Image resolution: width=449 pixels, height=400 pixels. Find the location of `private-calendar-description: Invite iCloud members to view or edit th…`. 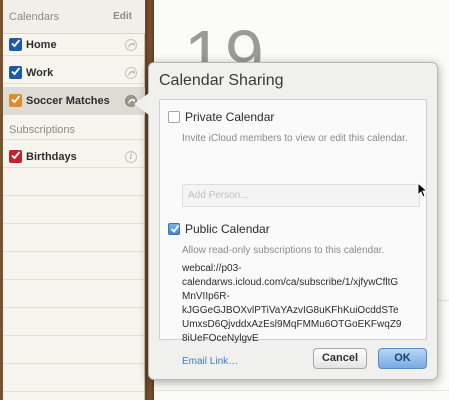

private-calendar-description: Invite iCloud members to view or edit th… is located at coordinates (295, 138).